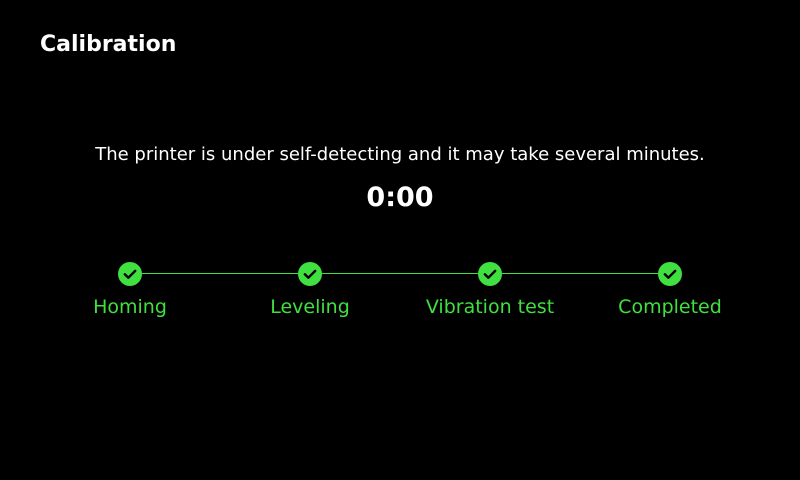 The width and height of the screenshot is (800, 480). What do you see at coordinates (310, 307) in the screenshot?
I see `step-label: Leveling` at bounding box center [310, 307].